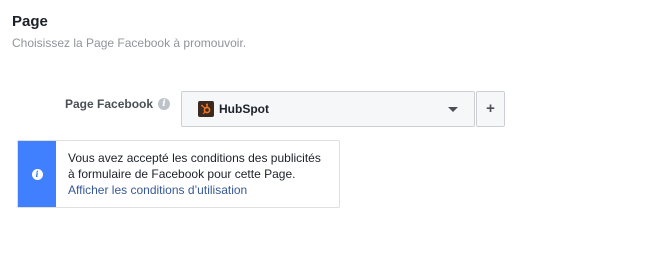  I want to click on notice-stripe: i, so click(37, 174).